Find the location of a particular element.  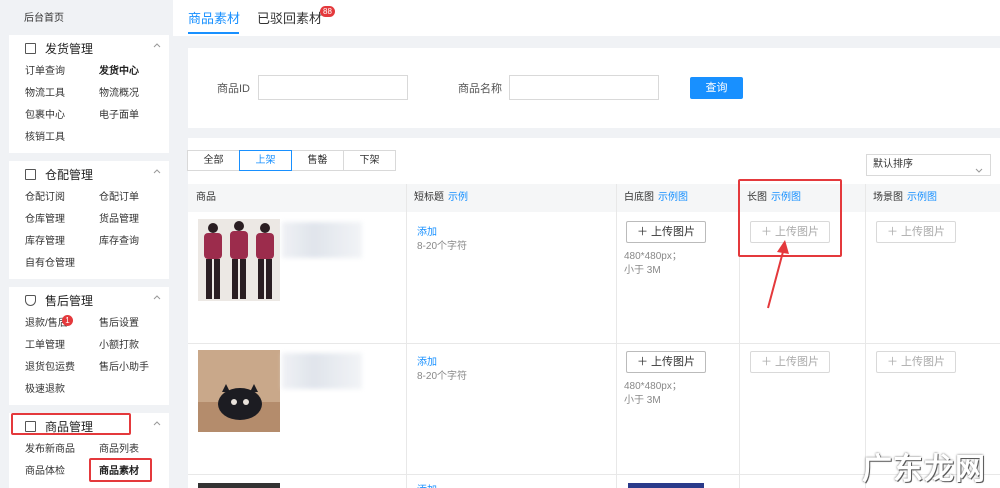

sidebar-item-publish: 发布新商品 is located at coordinates (62, 450).